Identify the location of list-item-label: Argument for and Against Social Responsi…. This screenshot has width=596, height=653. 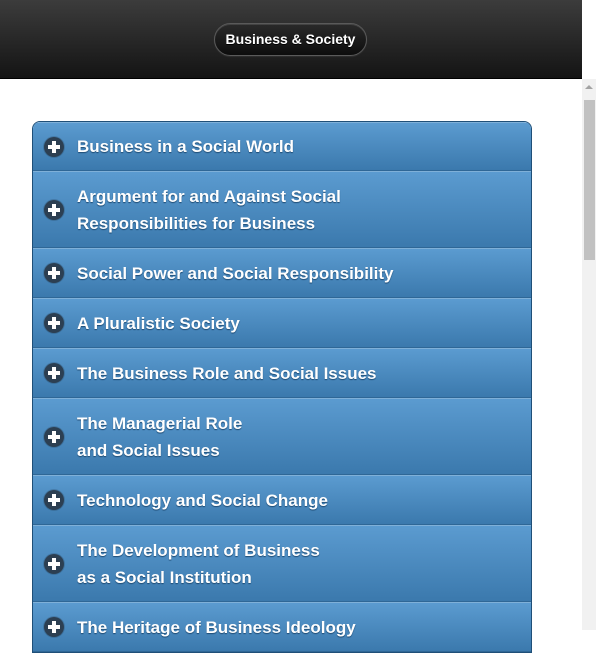
(209, 209).